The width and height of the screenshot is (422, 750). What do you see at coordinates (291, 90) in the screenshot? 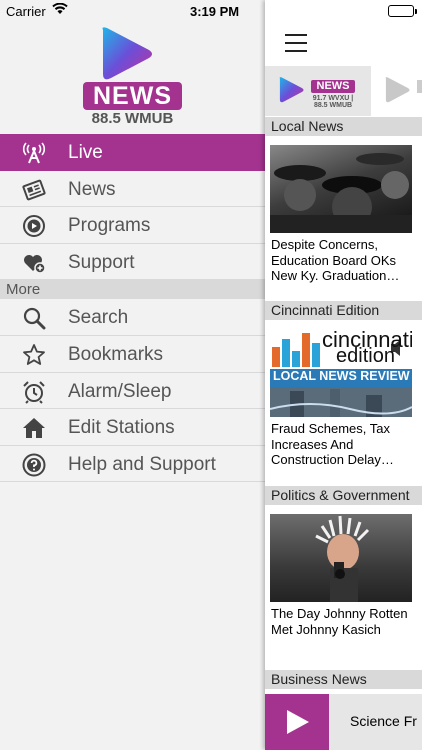
I see `station-logo-icon` at bounding box center [291, 90].